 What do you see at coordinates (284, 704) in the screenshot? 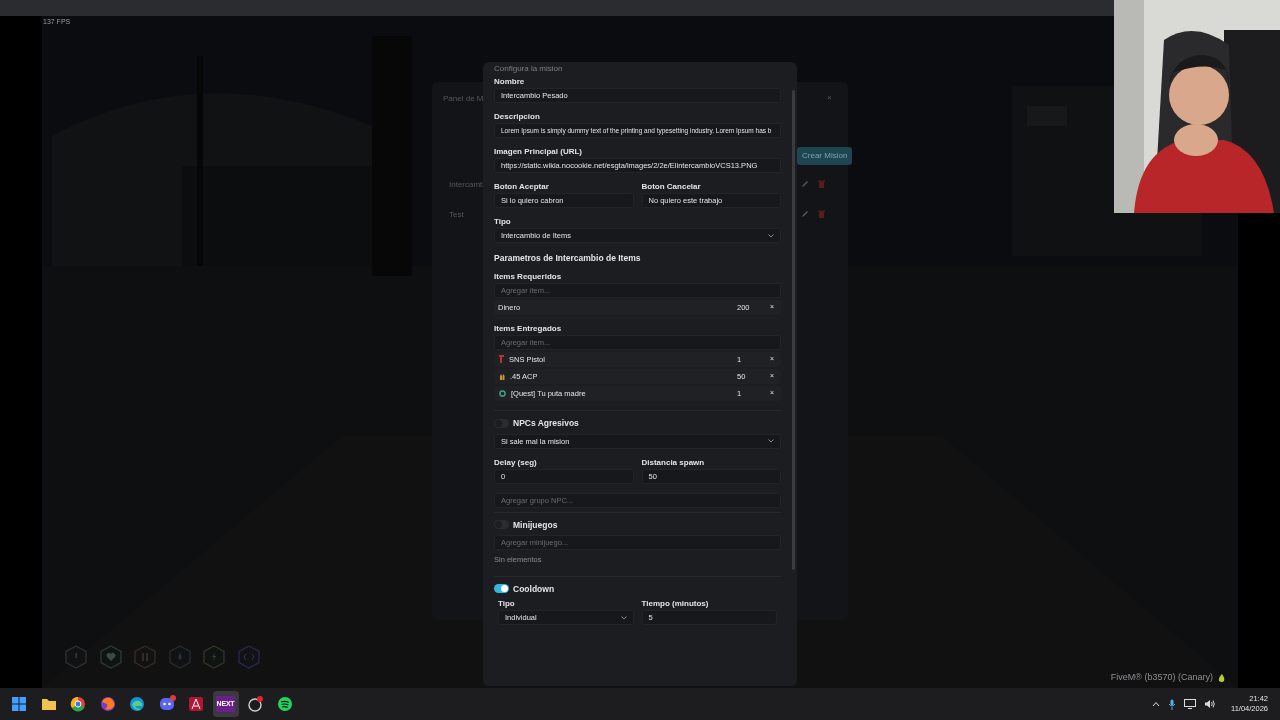
I see `music-app-icon` at bounding box center [284, 704].